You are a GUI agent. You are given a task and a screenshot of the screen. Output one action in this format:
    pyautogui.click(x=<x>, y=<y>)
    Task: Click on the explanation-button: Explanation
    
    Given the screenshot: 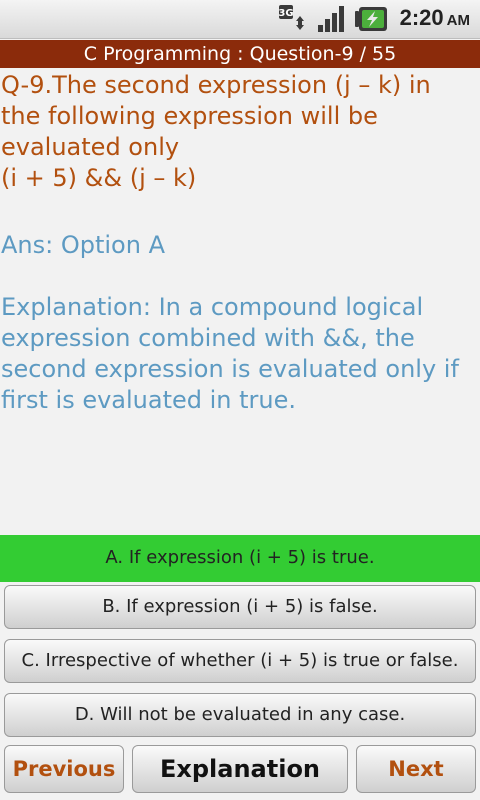 What is the action you would take?
    pyautogui.click(x=240, y=769)
    